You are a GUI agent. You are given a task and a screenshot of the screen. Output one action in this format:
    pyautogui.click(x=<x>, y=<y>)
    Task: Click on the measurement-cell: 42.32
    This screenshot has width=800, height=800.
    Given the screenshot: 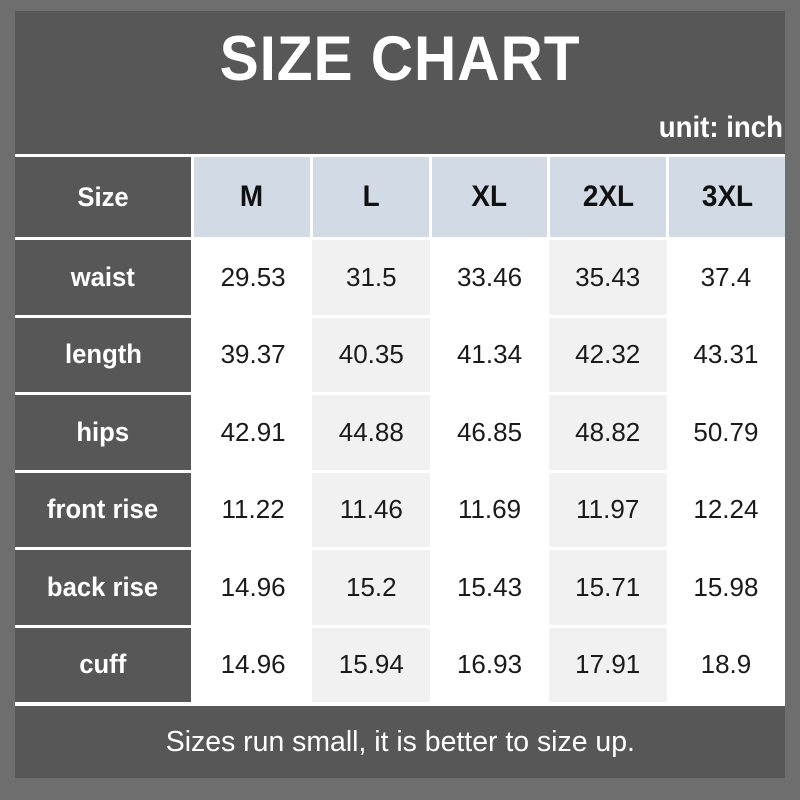 What is the action you would take?
    pyautogui.click(x=607, y=354)
    